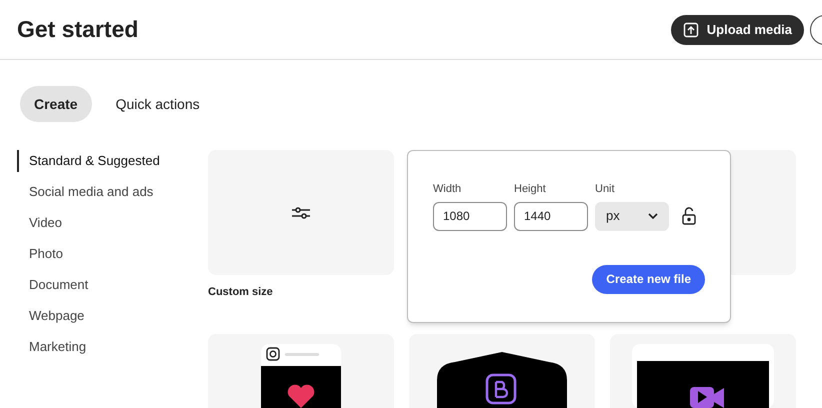 The image size is (822, 408). What do you see at coordinates (737, 29) in the screenshot?
I see `upload-media-button: Upload media` at bounding box center [737, 29].